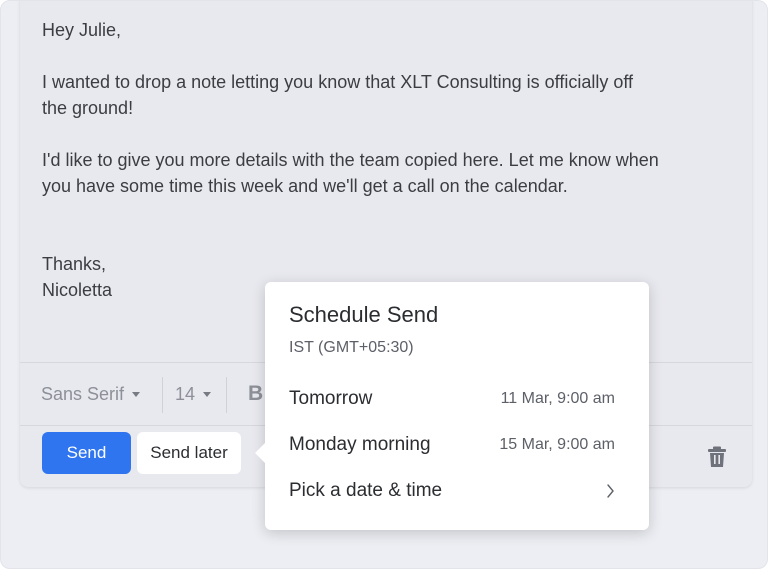  What do you see at coordinates (83, 393) in the screenshot?
I see `font-family-label: Sans Serif` at bounding box center [83, 393].